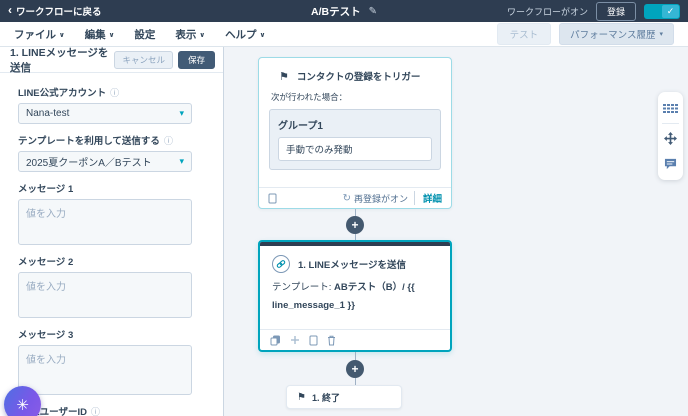 The height and width of the screenshot is (416, 688). What do you see at coordinates (89, 141) in the screenshot?
I see `template-label-text: テンプレートを利用して送信する` at bounding box center [89, 141].